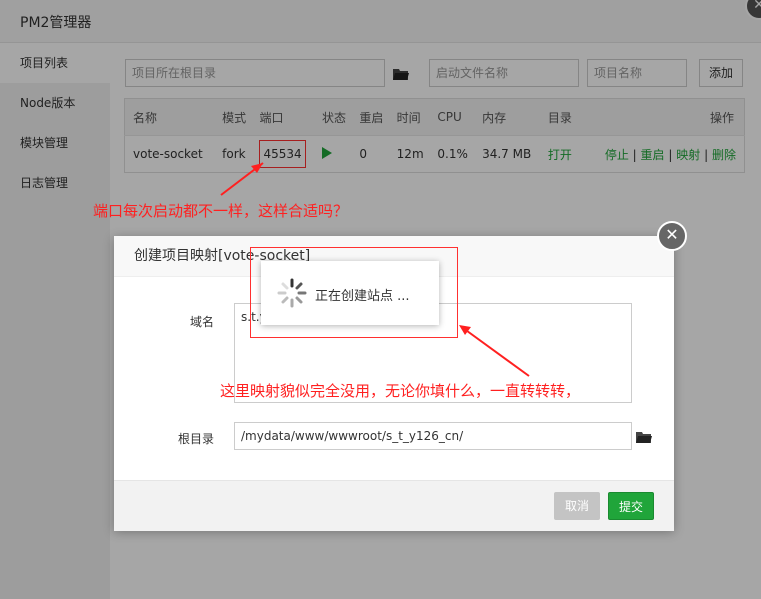 Image resolution: width=761 pixels, height=599 pixels. Describe the element at coordinates (577, 506) in the screenshot. I see `cancel-button: 取消` at that location.